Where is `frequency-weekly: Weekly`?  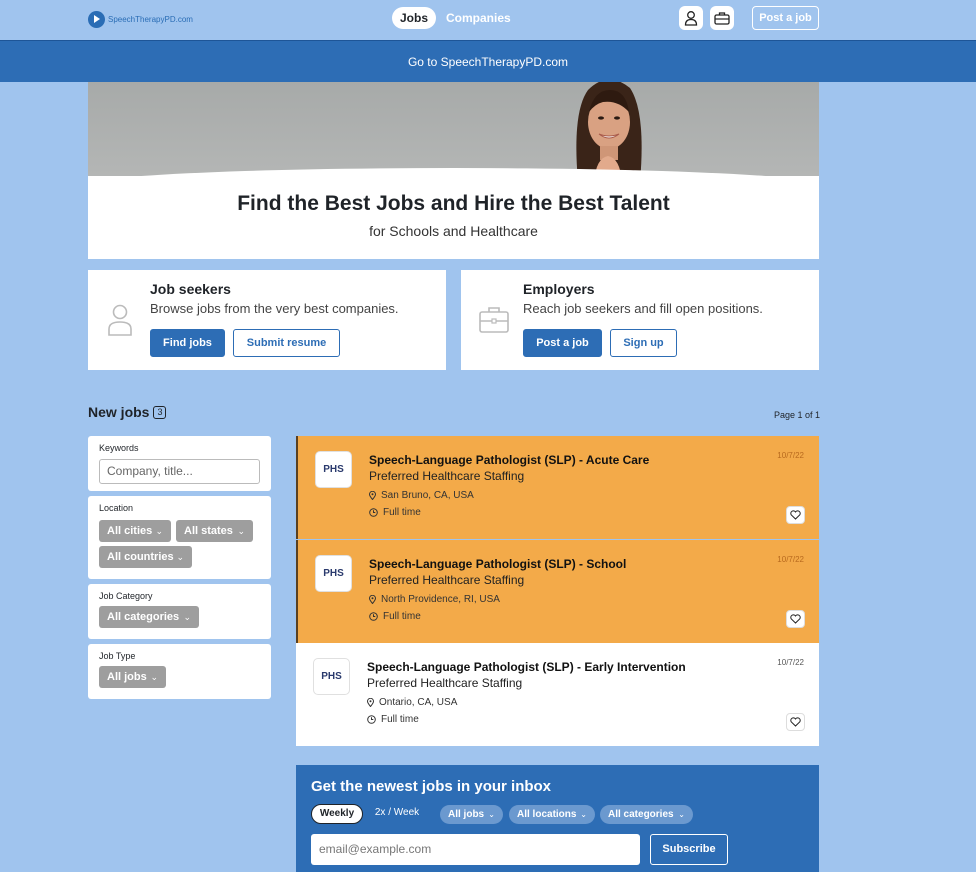
frequency-weekly: Weekly is located at coordinates (337, 814).